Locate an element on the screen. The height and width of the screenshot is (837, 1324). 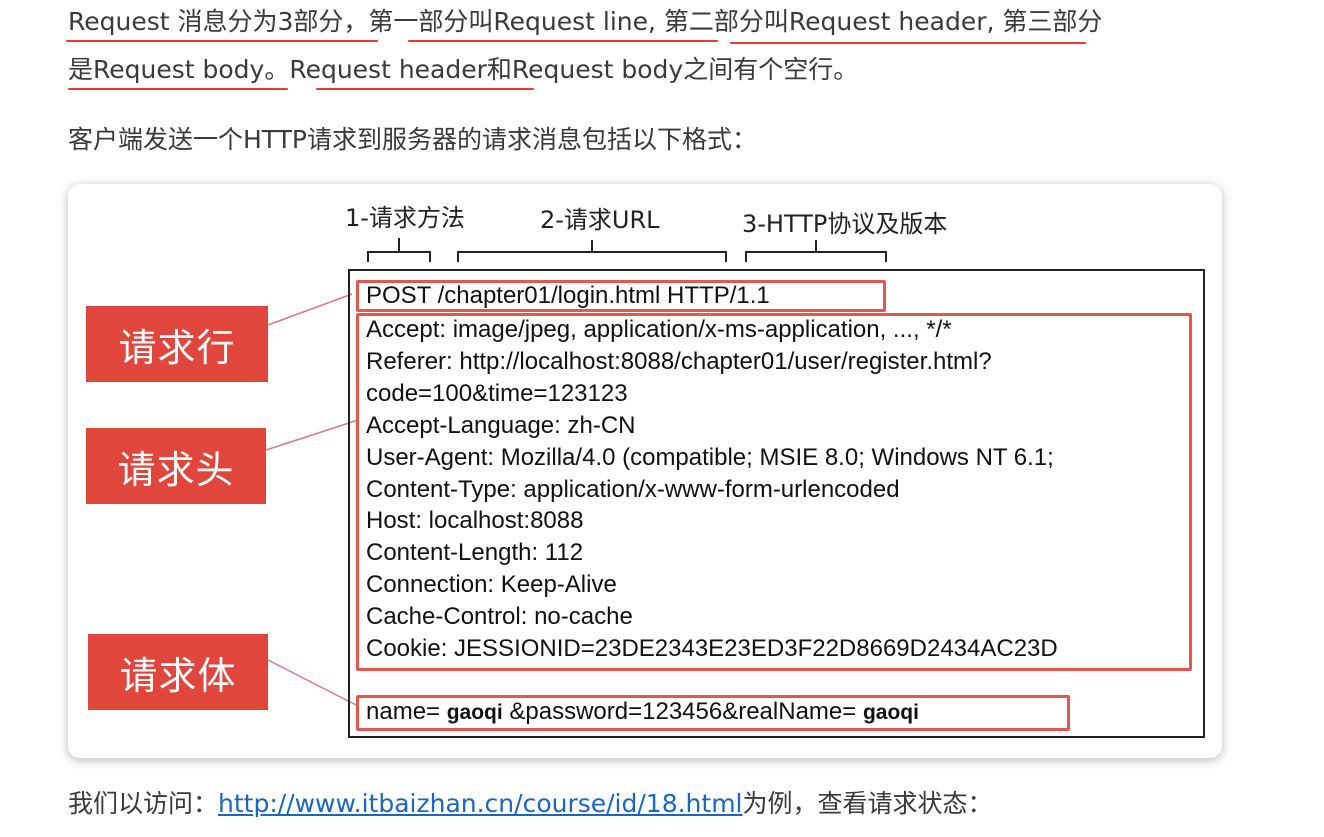
header-line: Connection: Keep-Alive is located at coordinates (491, 585).